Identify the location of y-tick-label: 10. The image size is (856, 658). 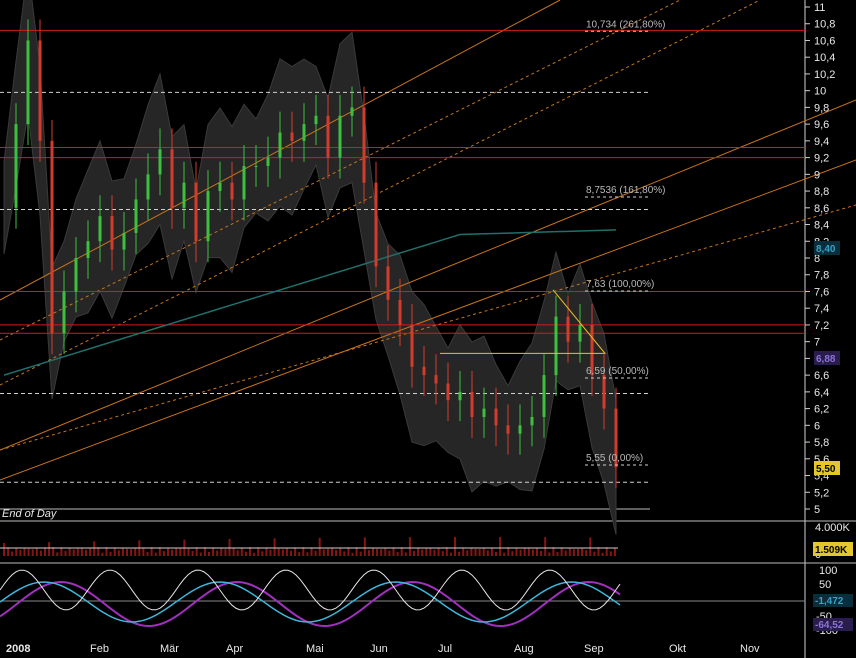
(820, 92).